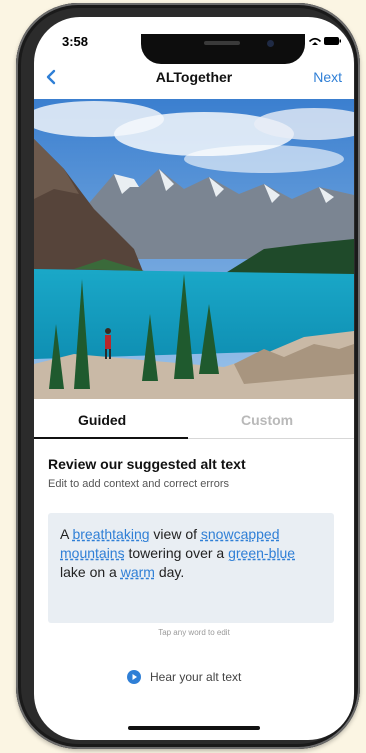 The image size is (366, 753). I want to click on page-title: ALTogether, so click(194, 77).